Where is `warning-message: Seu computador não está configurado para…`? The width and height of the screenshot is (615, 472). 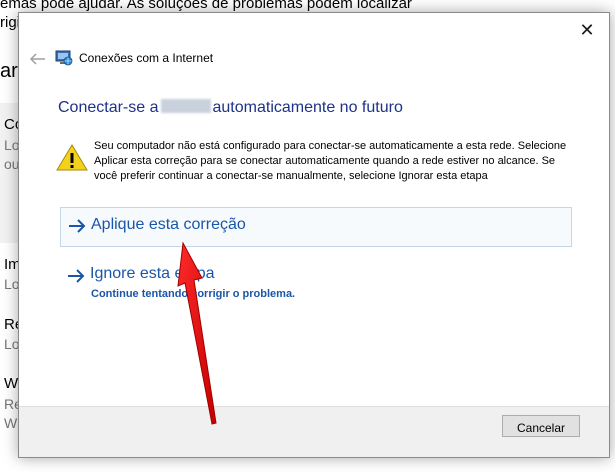 warning-message: Seu computador não está configurado para… is located at coordinates (330, 161).